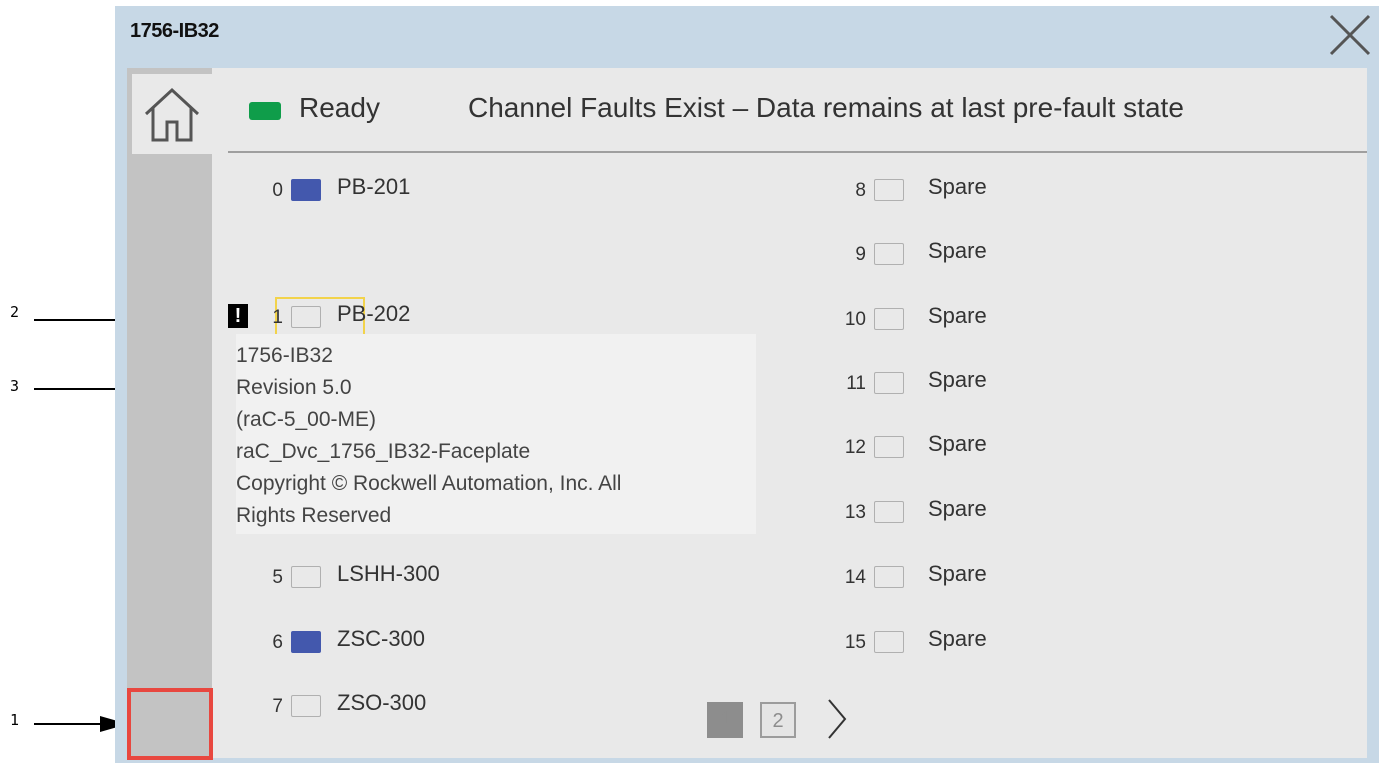 This screenshot has width=1379, height=763. I want to click on channel-number: 13, so click(855, 512).